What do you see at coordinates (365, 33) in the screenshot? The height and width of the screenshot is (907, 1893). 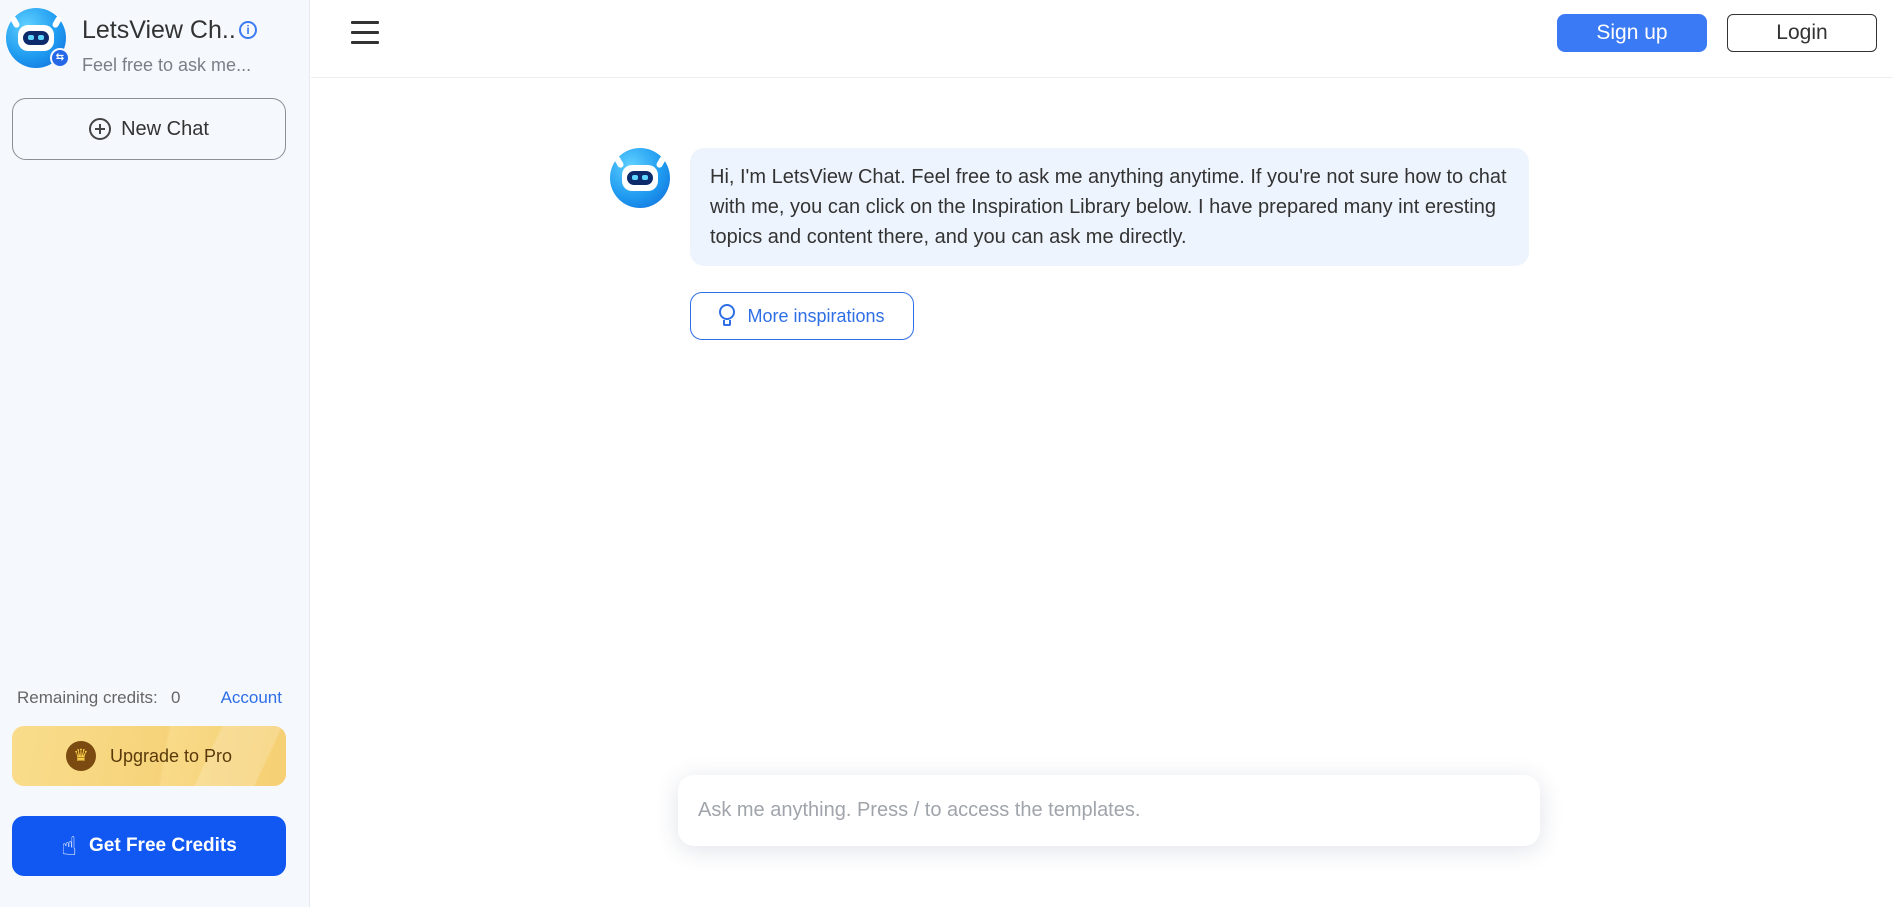 I see `hamburger-menu-icon` at bounding box center [365, 33].